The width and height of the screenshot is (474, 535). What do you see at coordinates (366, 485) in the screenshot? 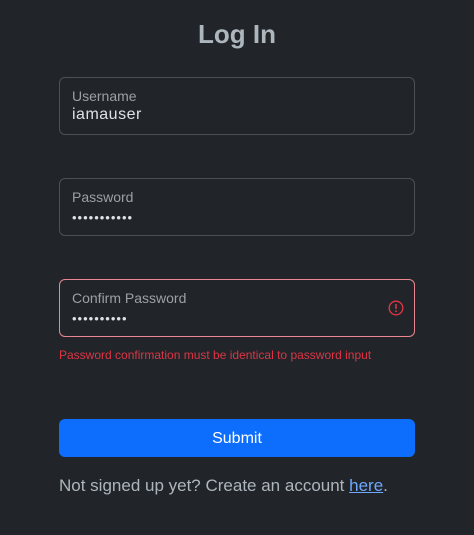
I see `signup-link: here` at bounding box center [366, 485].